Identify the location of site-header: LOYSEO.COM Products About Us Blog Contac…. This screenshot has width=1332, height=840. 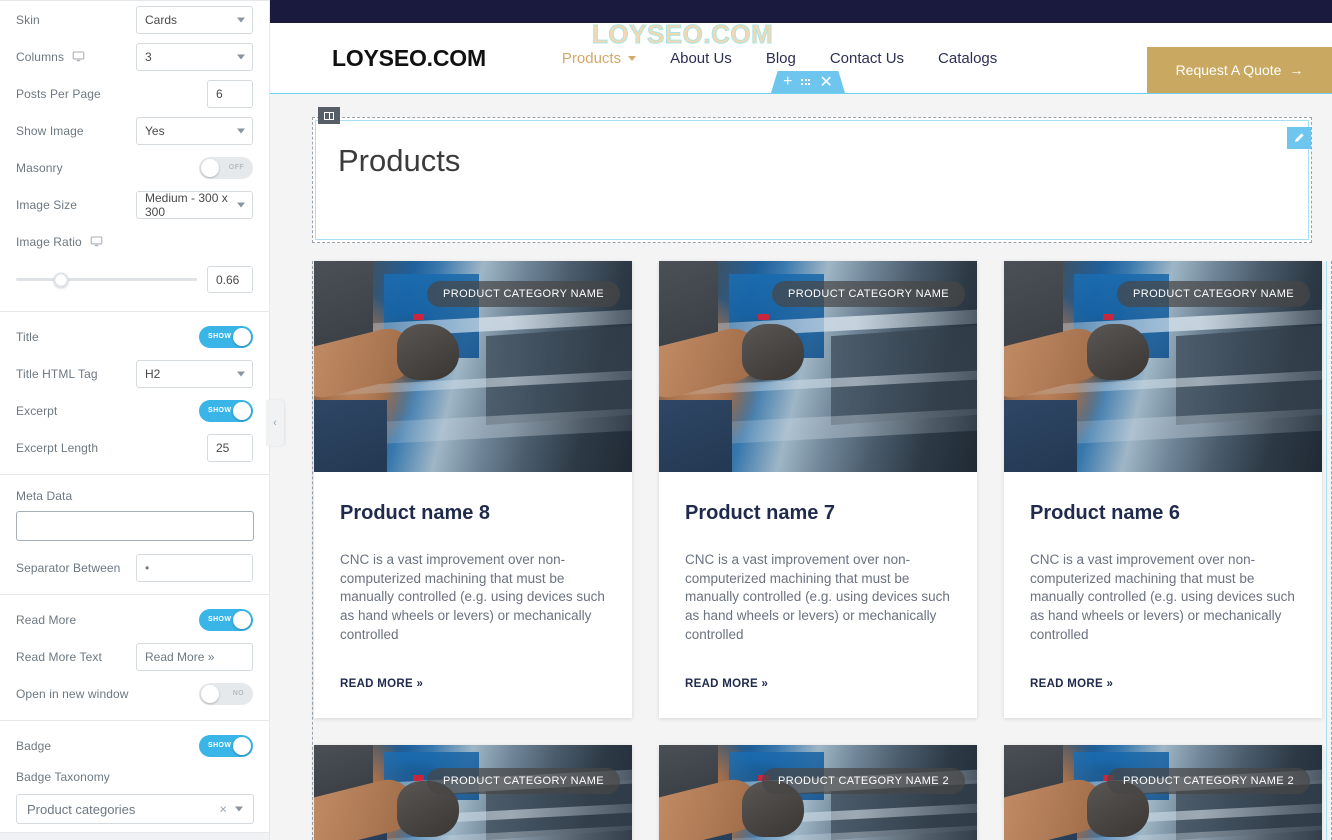
(801, 56).